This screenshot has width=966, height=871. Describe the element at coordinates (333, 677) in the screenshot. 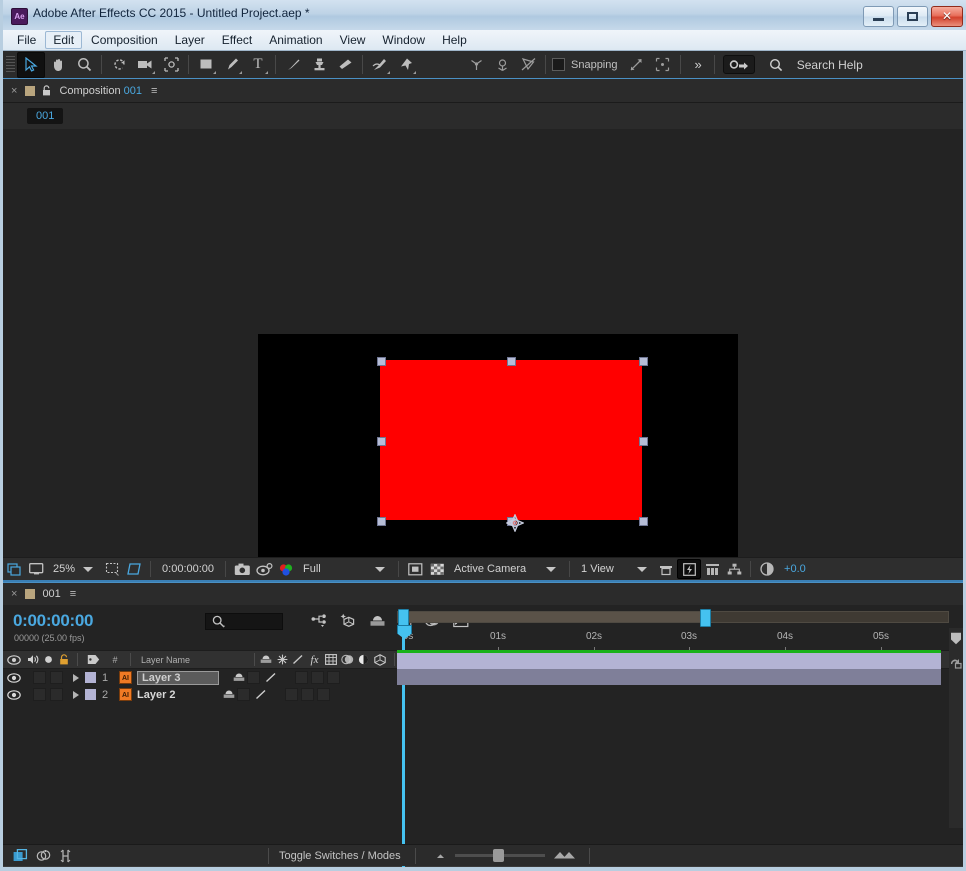

I see `layer-1-3d-toggle` at that location.